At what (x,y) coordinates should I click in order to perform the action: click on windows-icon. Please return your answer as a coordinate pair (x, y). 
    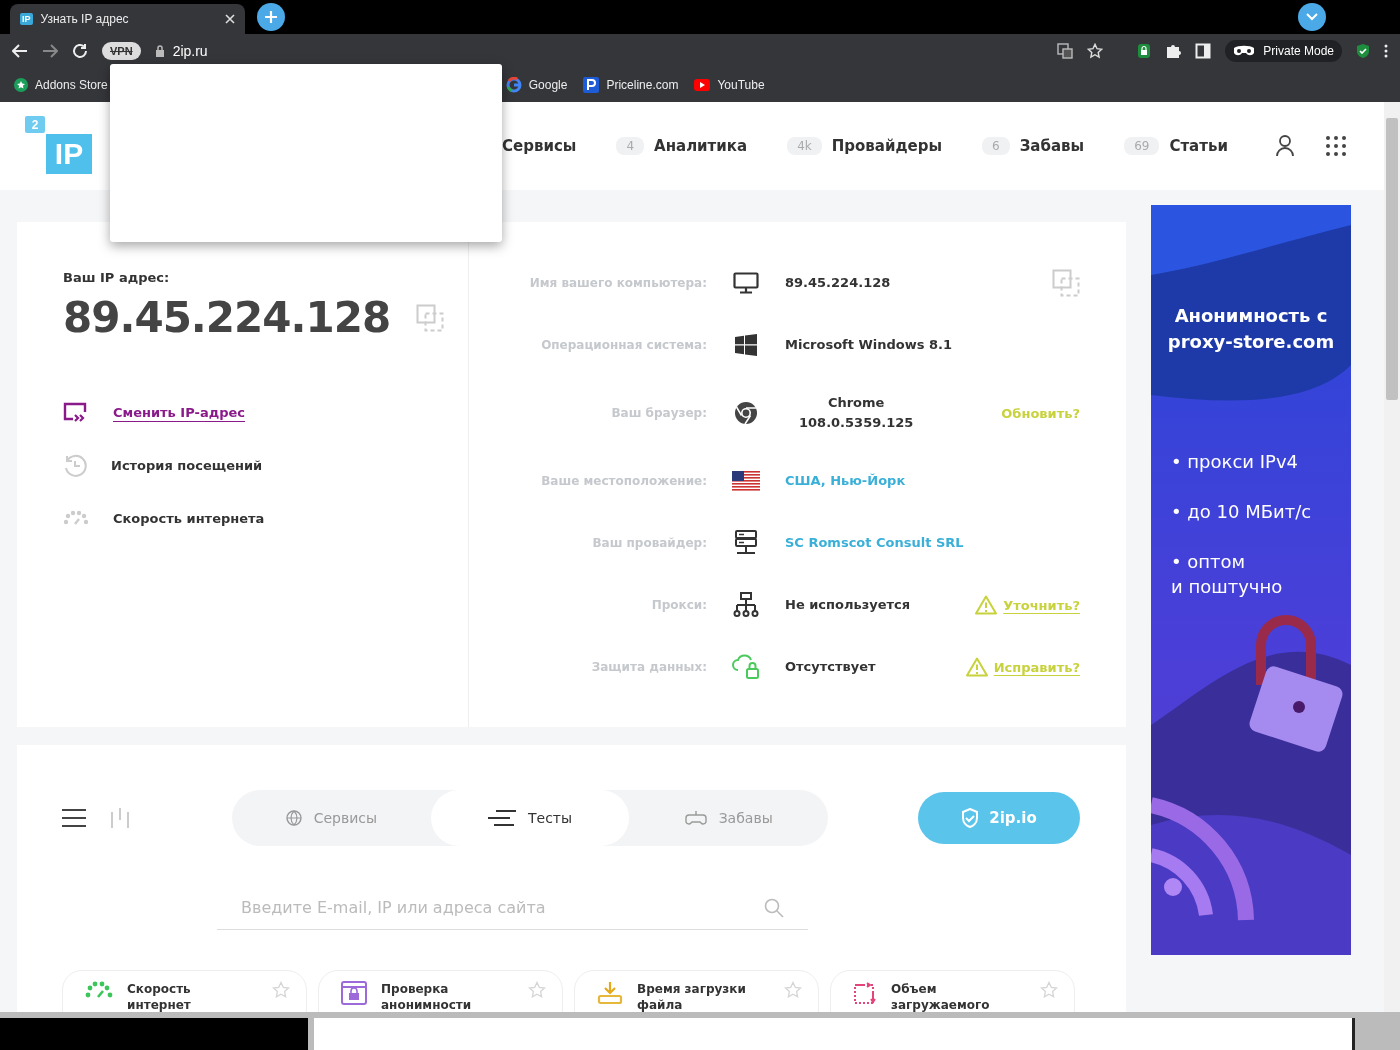
    Looking at the image, I should click on (746, 345).